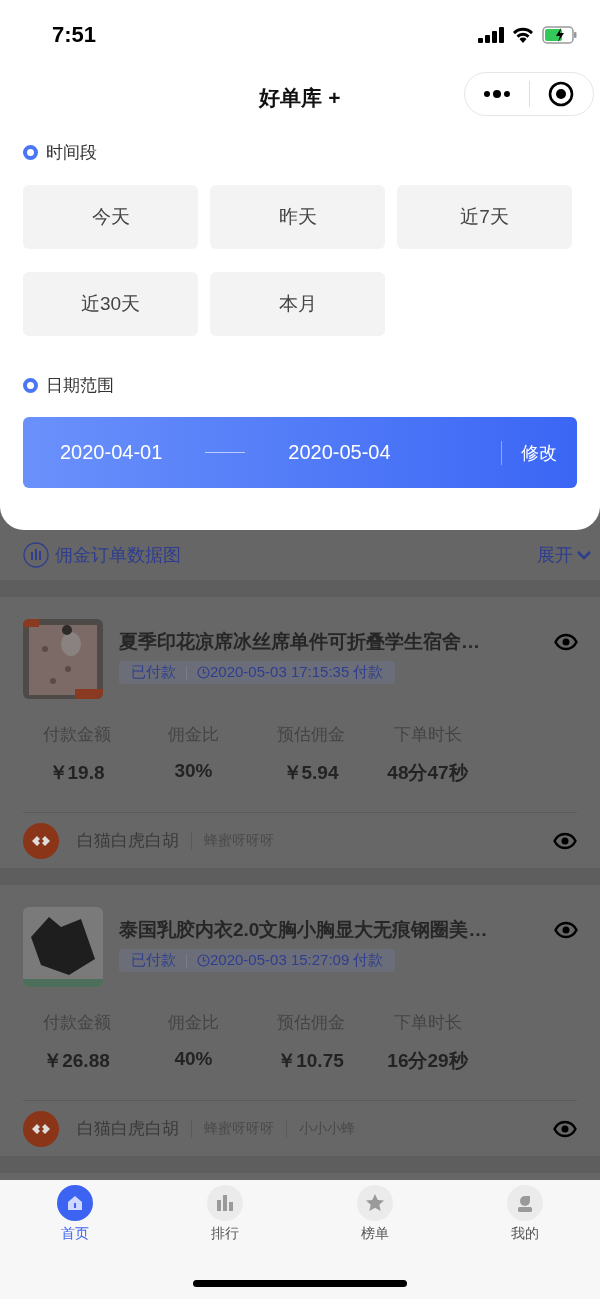 The width and height of the screenshot is (600, 1299). What do you see at coordinates (491, 35) in the screenshot?
I see `signal-icon` at bounding box center [491, 35].